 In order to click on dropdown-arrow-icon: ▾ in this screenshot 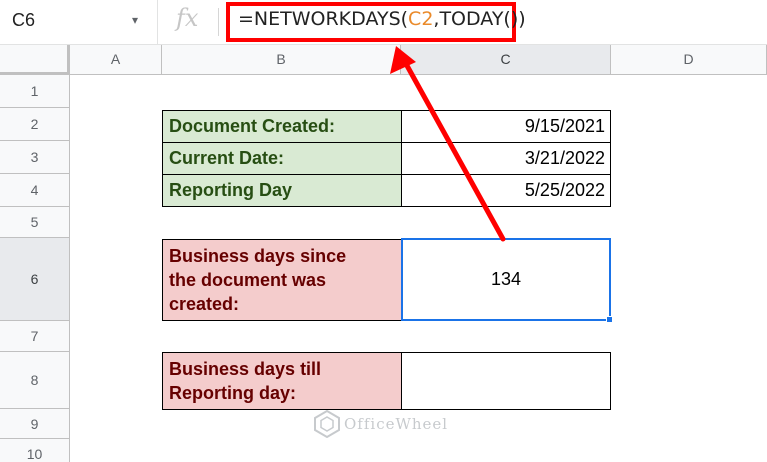, I will do `click(135, 20)`.